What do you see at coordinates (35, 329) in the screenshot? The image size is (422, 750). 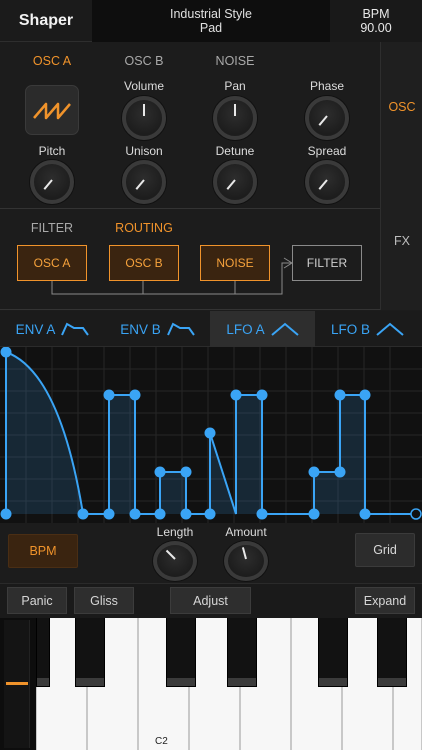 I see `tab-env-a-label: ENV A` at bounding box center [35, 329].